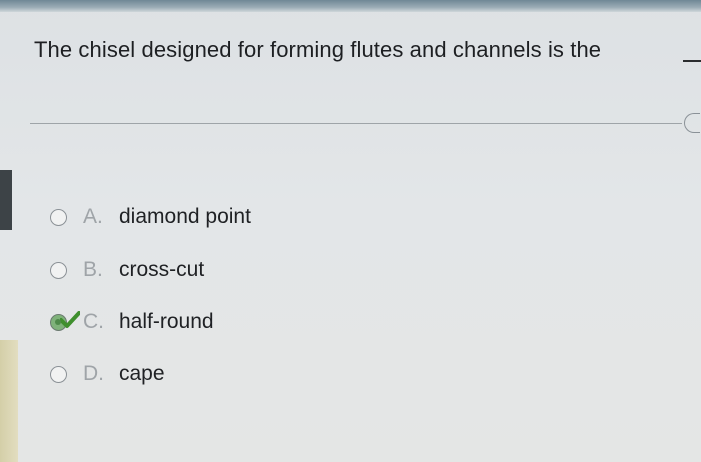 This screenshot has width=701, height=462. I want to click on option-label: cross-cut, so click(162, 269).